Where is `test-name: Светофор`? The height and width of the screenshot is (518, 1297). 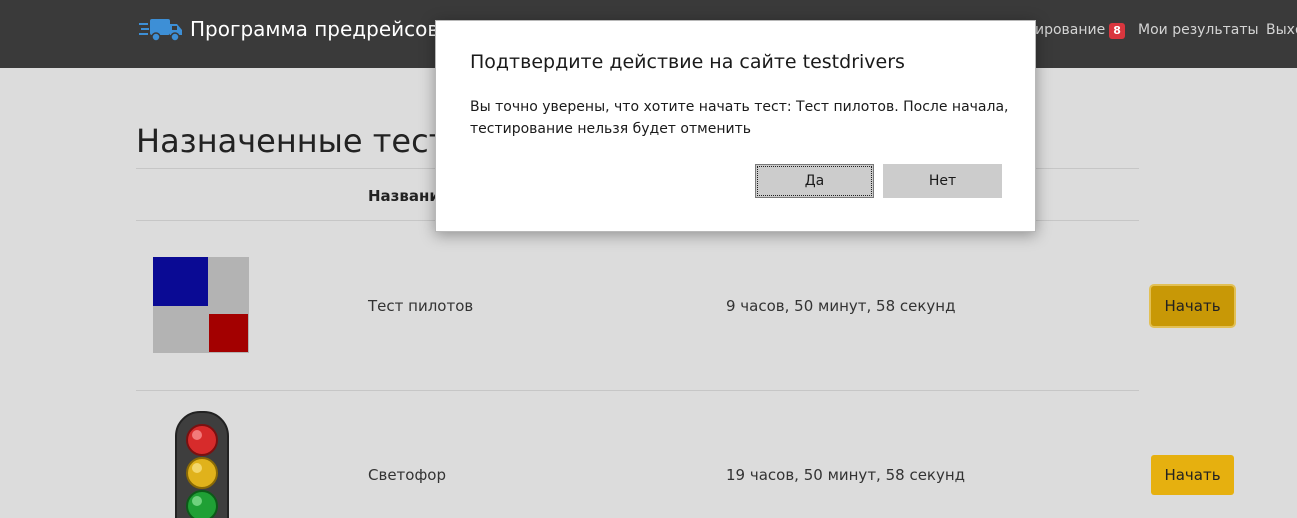 test-name: Светофор is located at coordinates (407, 475).